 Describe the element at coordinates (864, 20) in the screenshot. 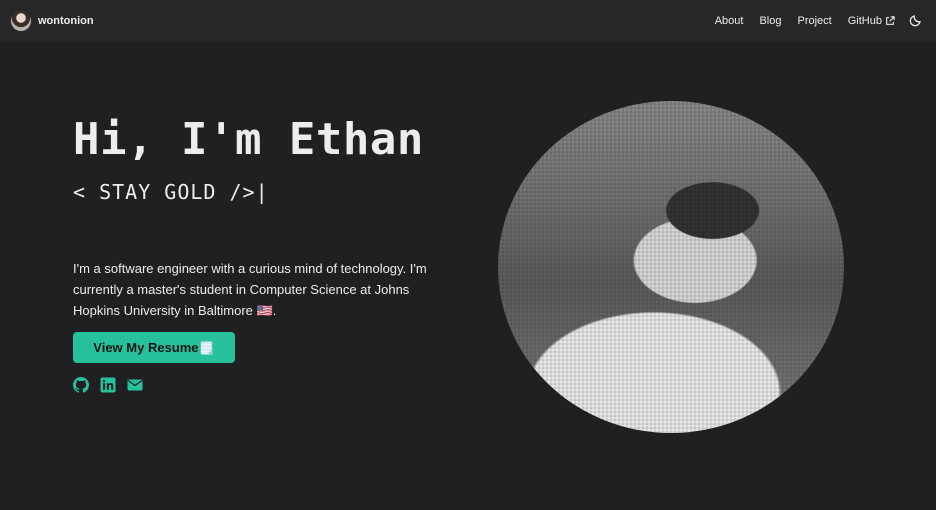

I see `nav-link-label: GitHub` at that location.